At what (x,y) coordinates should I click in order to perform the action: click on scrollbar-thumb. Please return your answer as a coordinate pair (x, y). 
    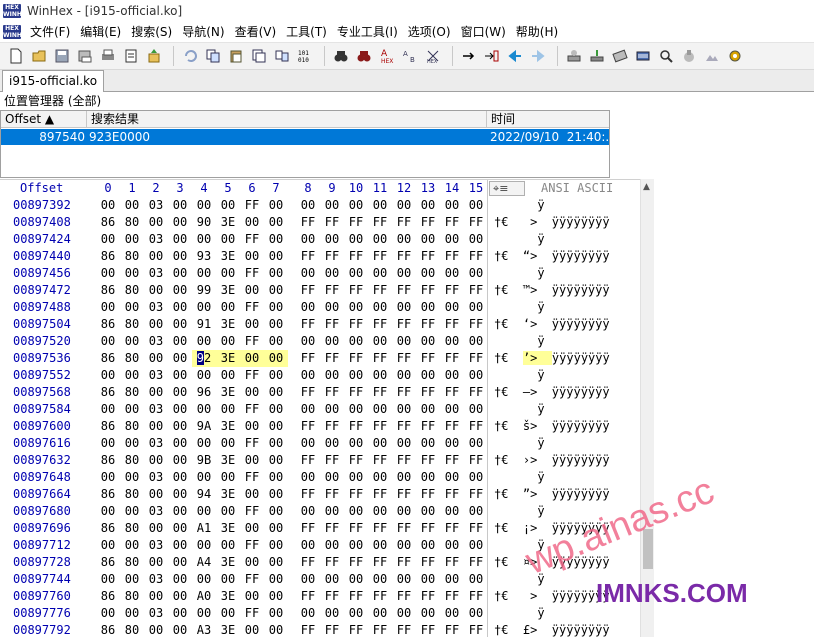
    Looking at the image, I should click on (648, 549).